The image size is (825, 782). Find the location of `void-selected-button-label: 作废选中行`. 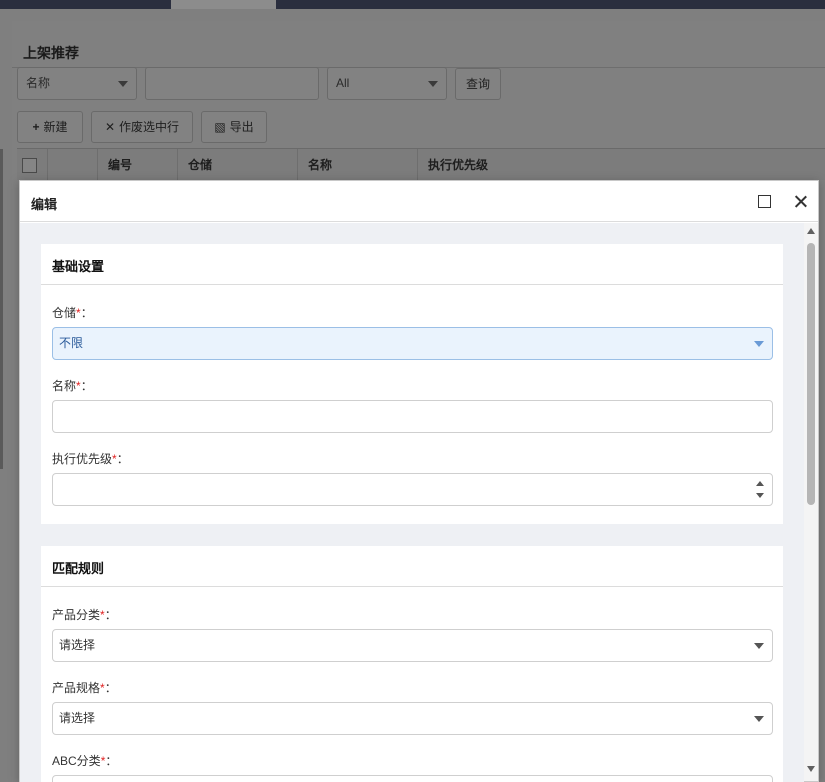

void-selected-button-label: 作废选中行 is located at coordinates (149, 127).